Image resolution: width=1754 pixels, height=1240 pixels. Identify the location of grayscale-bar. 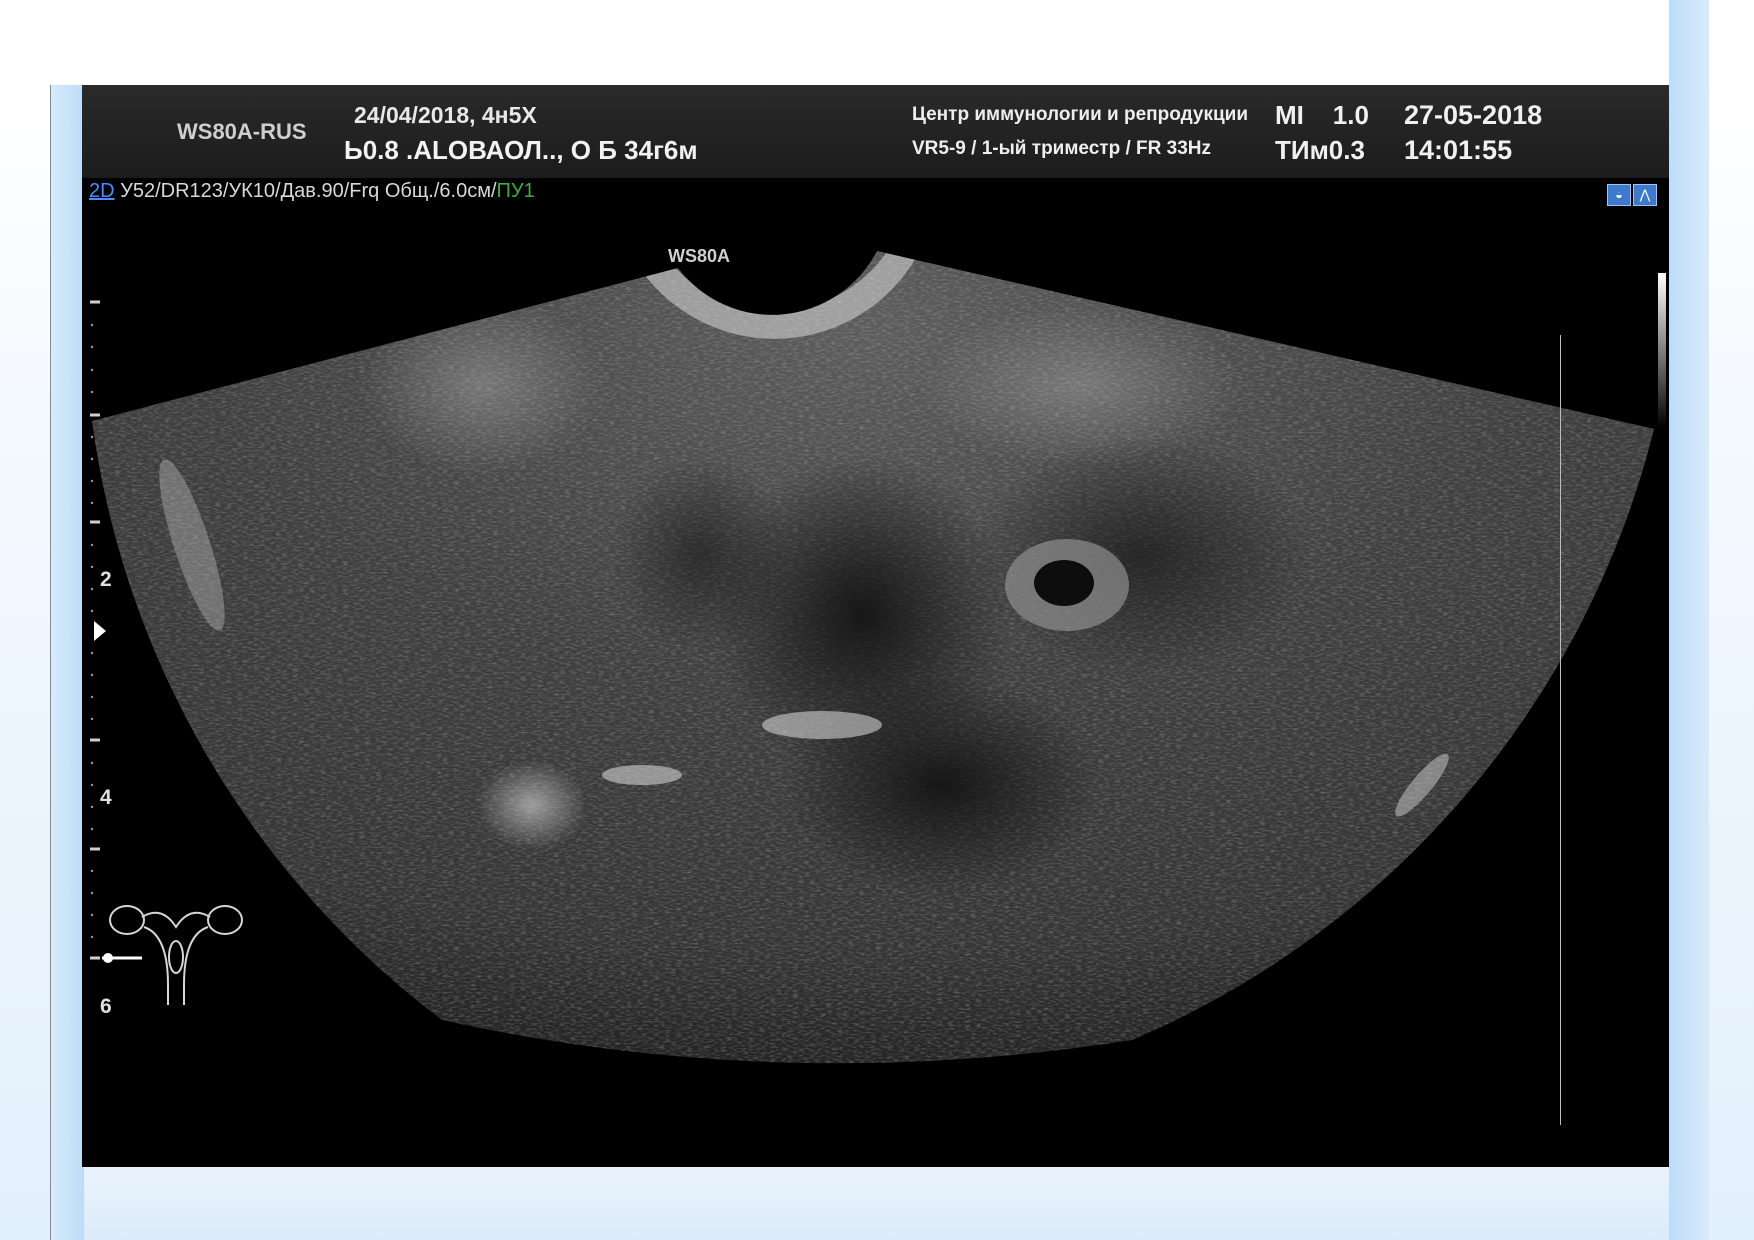
(1662, 350).